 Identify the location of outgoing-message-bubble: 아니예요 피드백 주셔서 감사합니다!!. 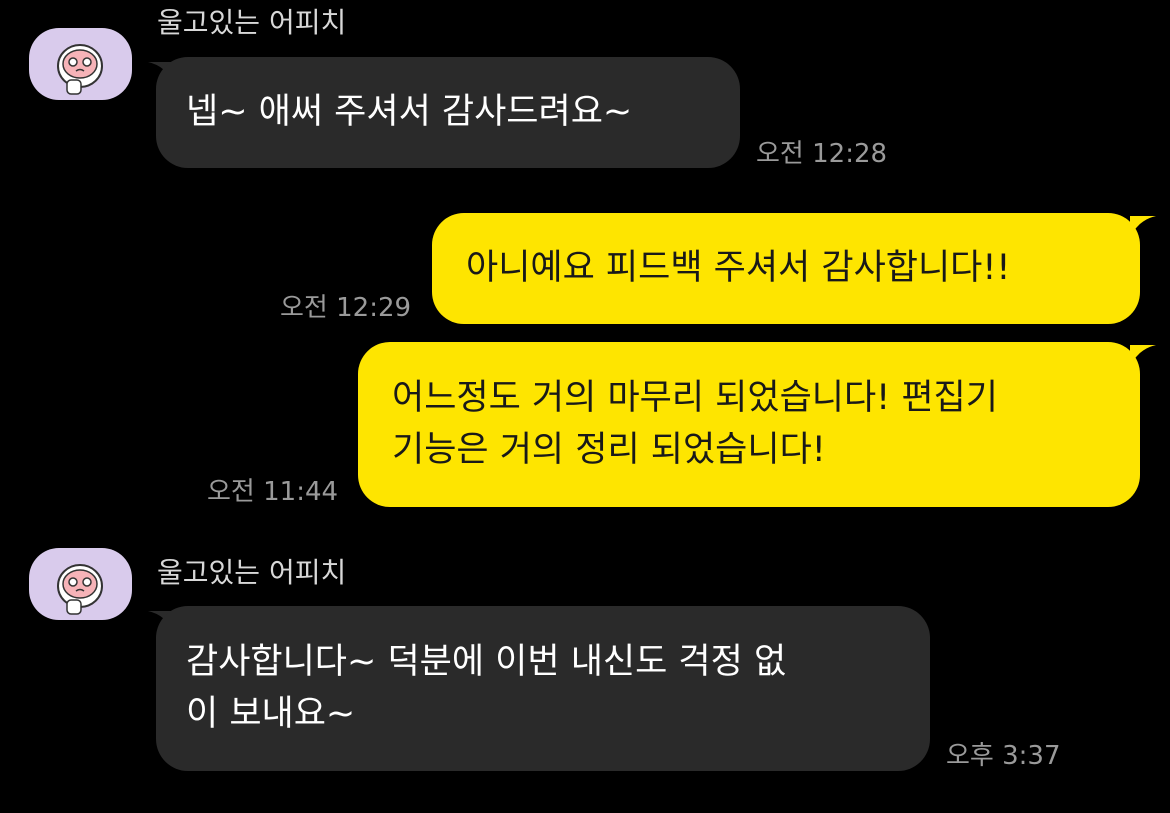
(786, 268).